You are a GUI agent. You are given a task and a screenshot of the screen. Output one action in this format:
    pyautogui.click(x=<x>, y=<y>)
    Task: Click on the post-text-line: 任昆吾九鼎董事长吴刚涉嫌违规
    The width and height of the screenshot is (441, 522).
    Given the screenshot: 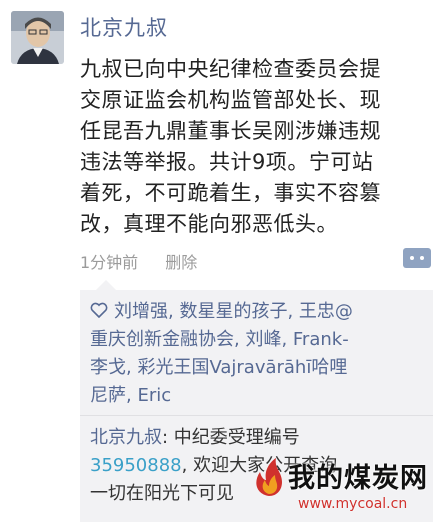 What is the action you would take?
    pyautogui.click(x=230, y=131)
    